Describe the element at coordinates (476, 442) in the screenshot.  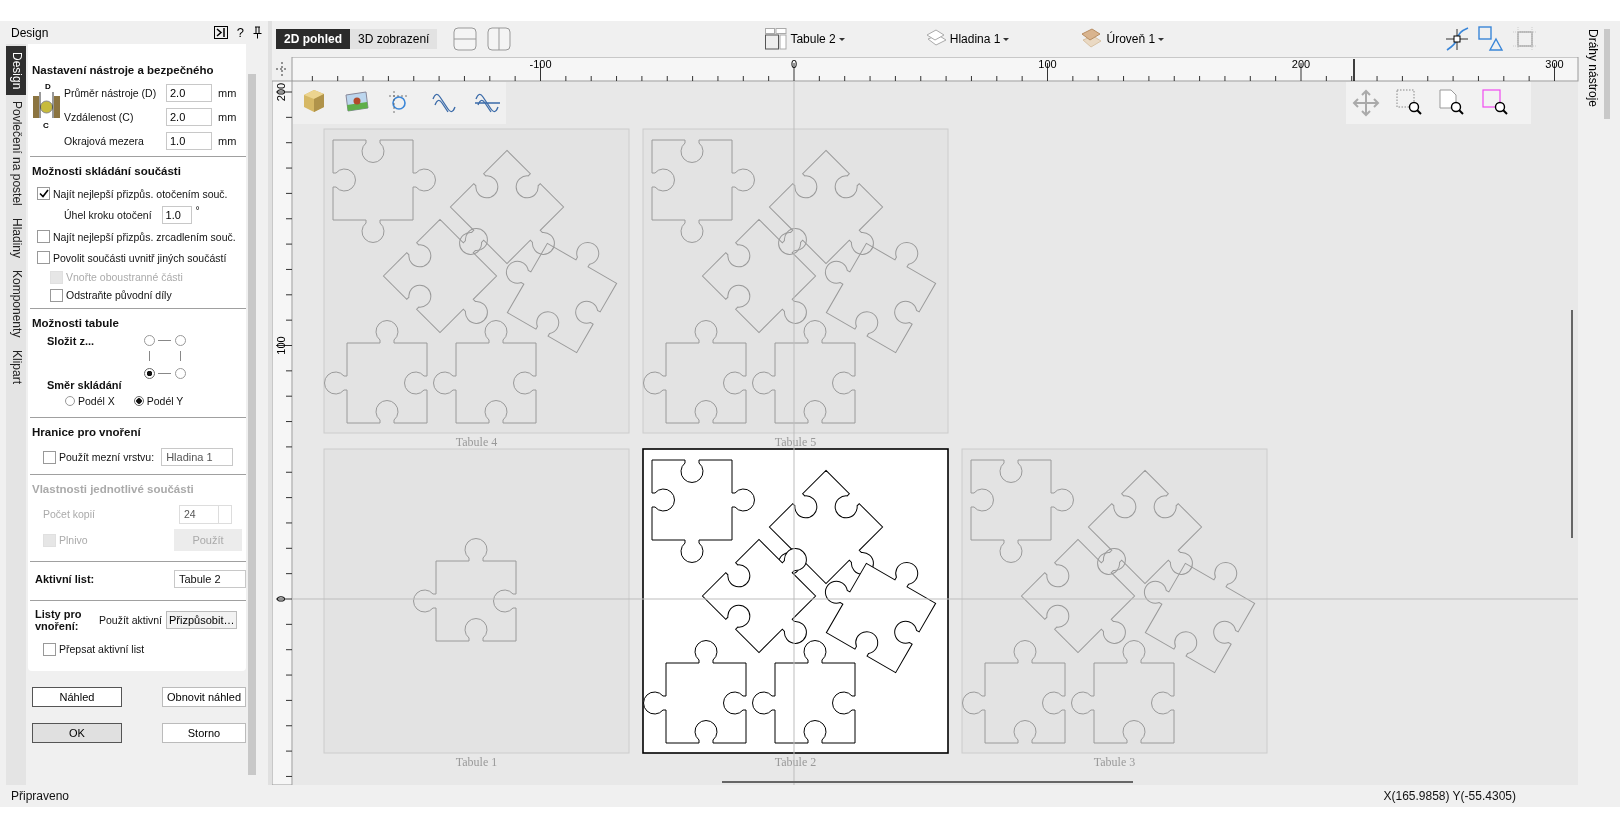
I see `sheet-label: Tabule 4` at that location.